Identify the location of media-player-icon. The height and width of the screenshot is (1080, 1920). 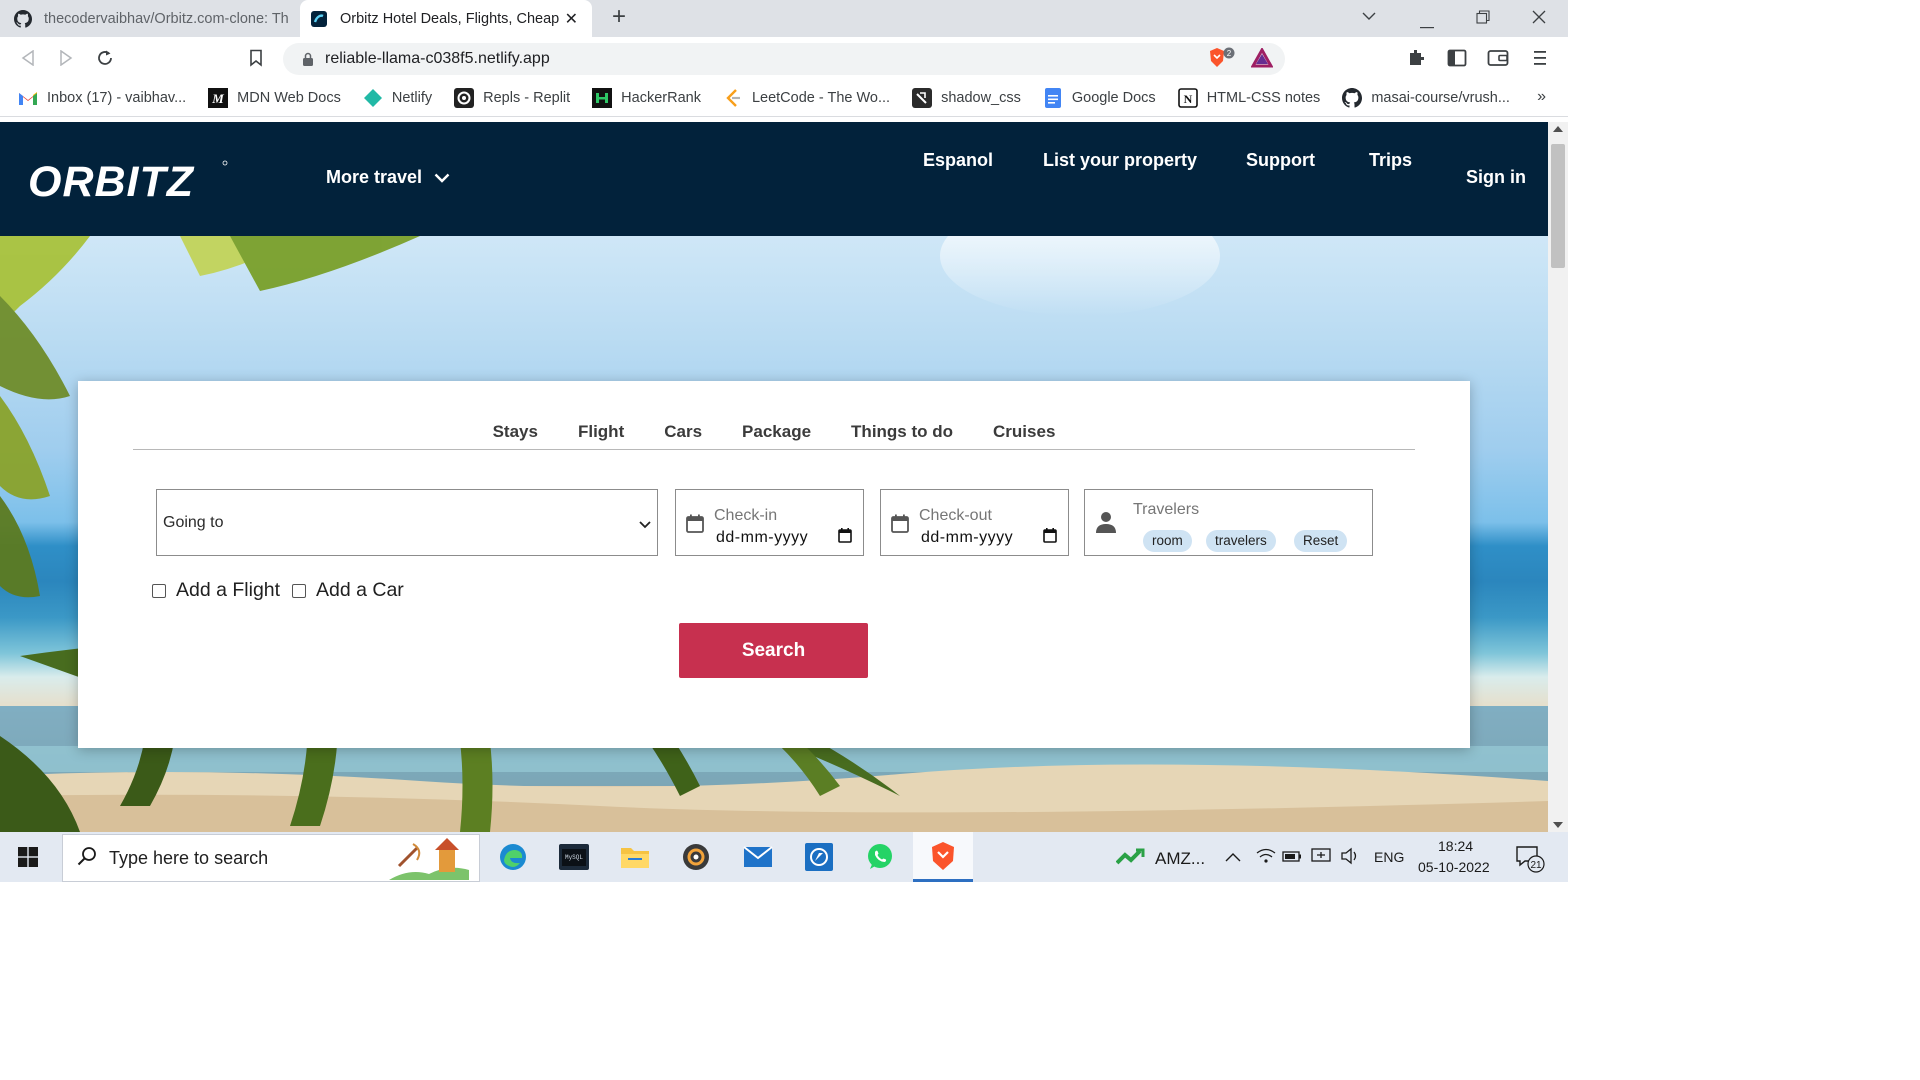
(696, 857).